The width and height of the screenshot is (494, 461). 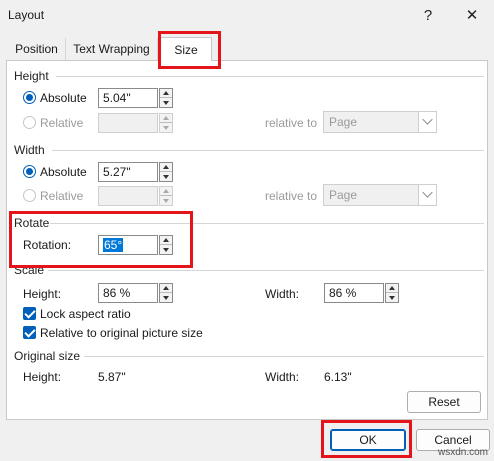 What do you see at coordinates (62, 123) in the screenshot?
I see `height-relative-label: Relative` at bounding box center [62, 123].